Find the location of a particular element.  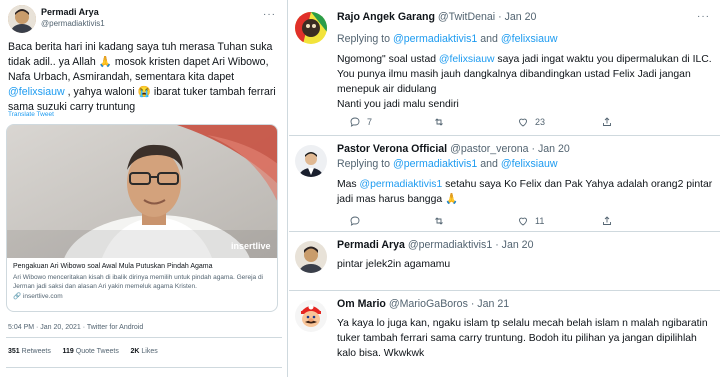

reply-actions: 7 23 is located at coordinates (507, 123).